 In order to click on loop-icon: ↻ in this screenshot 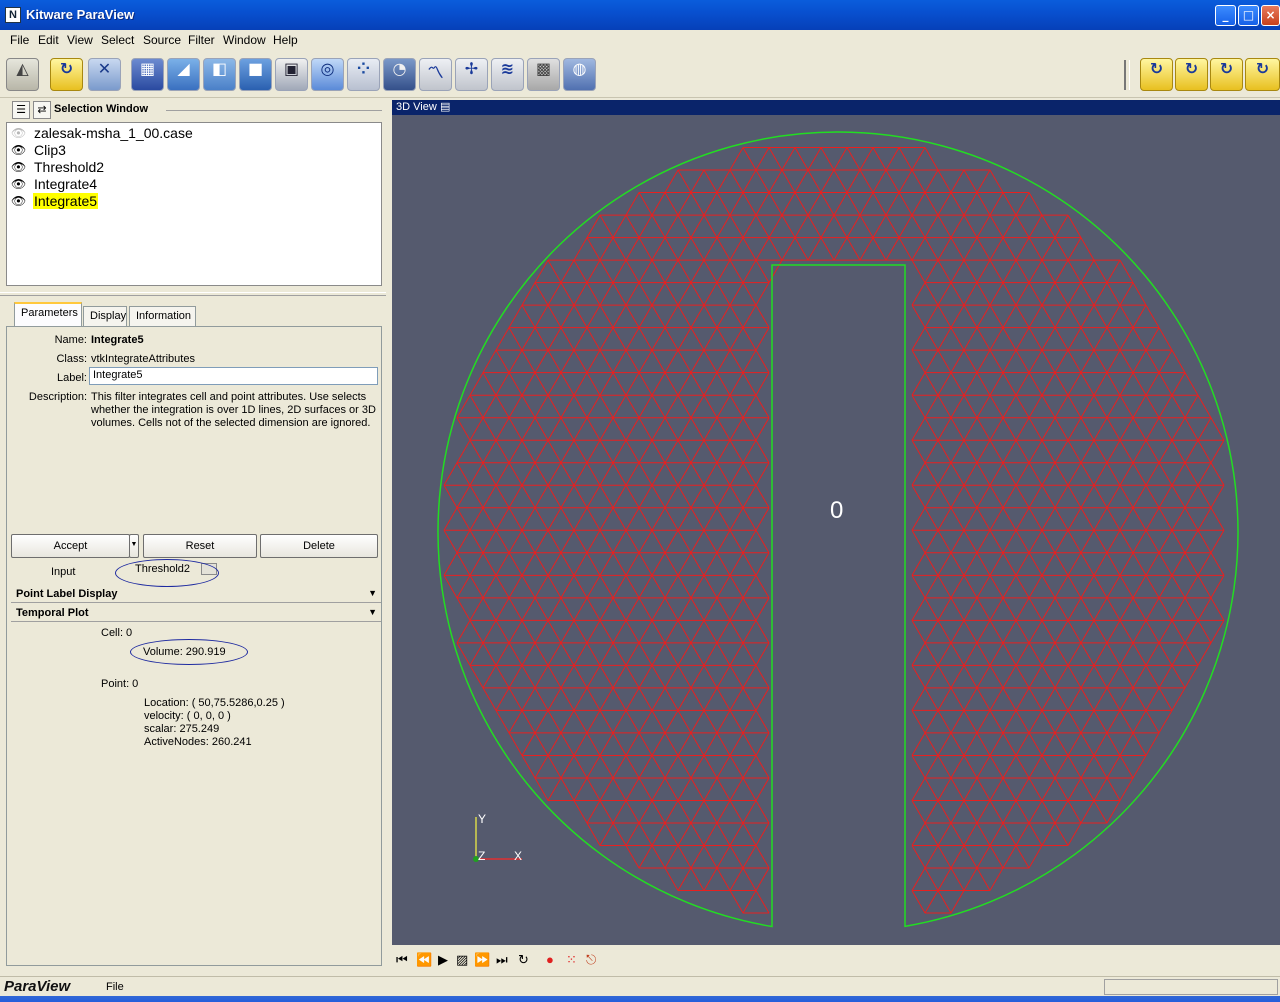, I will do `click(523, 960)`.